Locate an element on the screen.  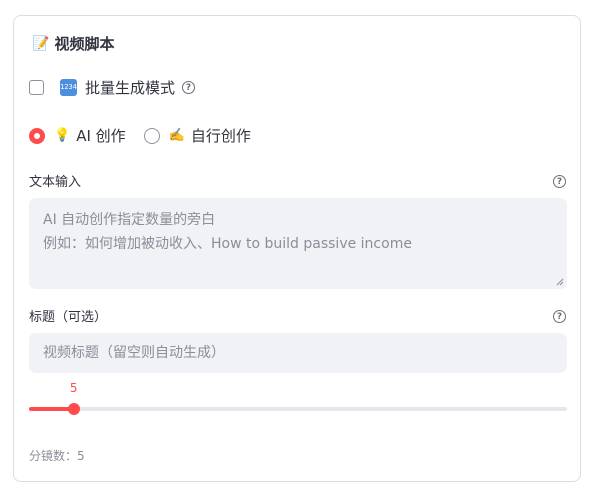
title-input-label: 标题（可选） is located at coordinates (68, 317).